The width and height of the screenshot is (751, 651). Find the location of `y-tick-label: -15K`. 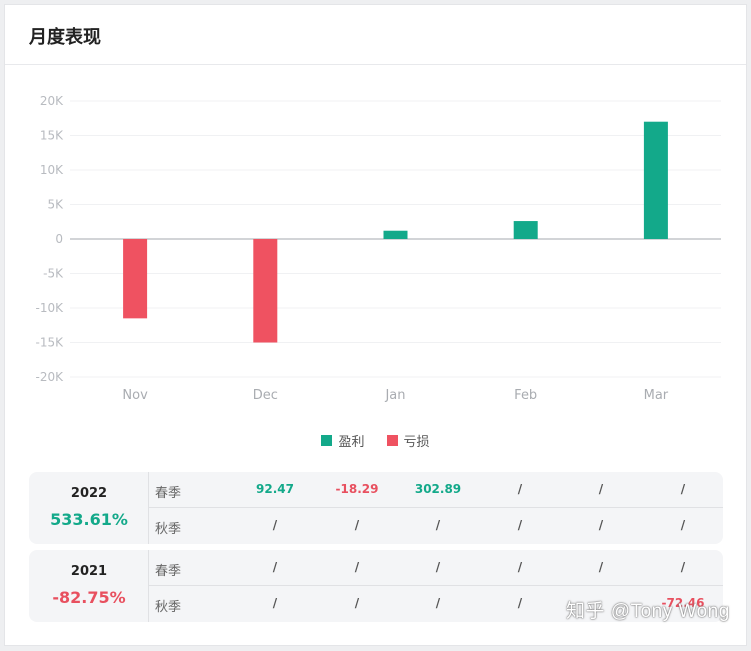

y-tick-label: -15K is located at coordinates (50, 343).